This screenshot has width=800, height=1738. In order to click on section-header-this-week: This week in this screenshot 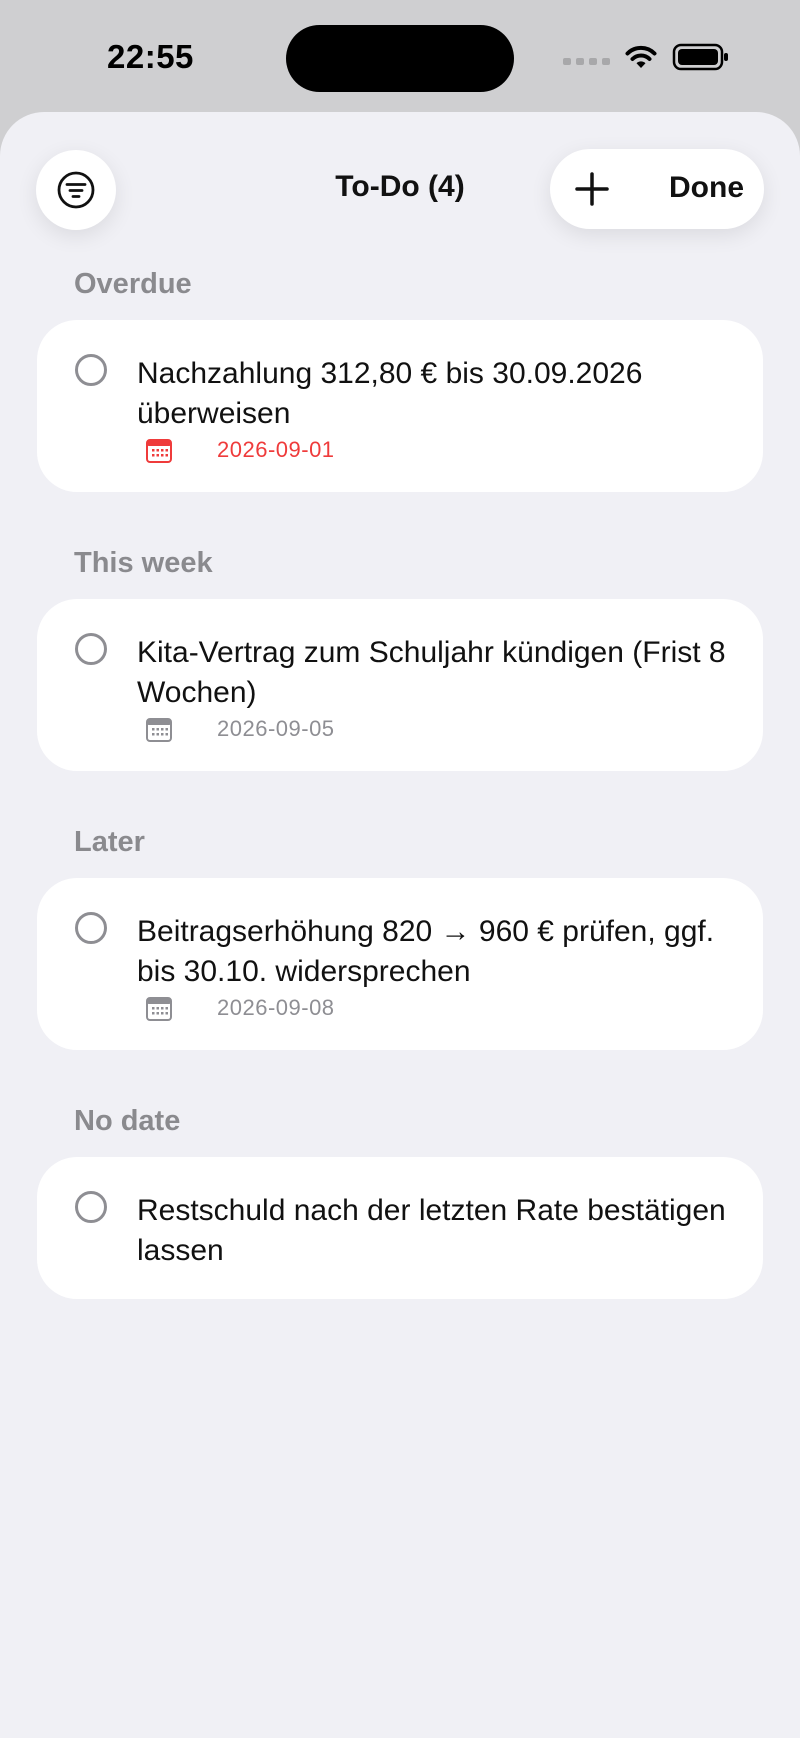, I will do `click(143, 563)`.